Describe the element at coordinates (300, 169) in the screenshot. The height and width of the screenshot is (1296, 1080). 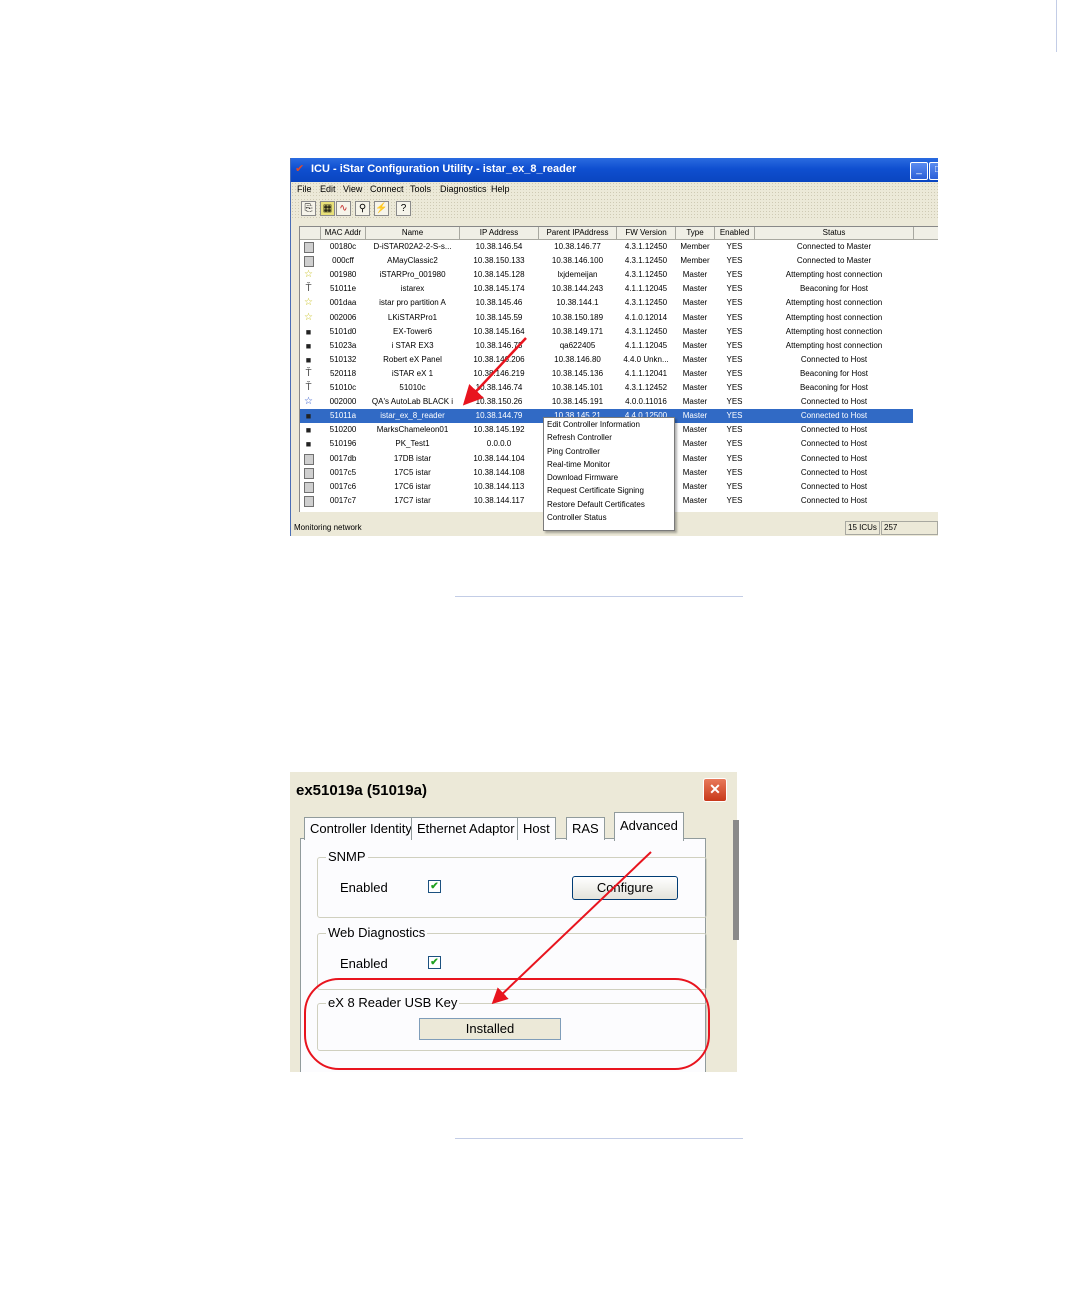
I see `app-icon: ✔` at that location.